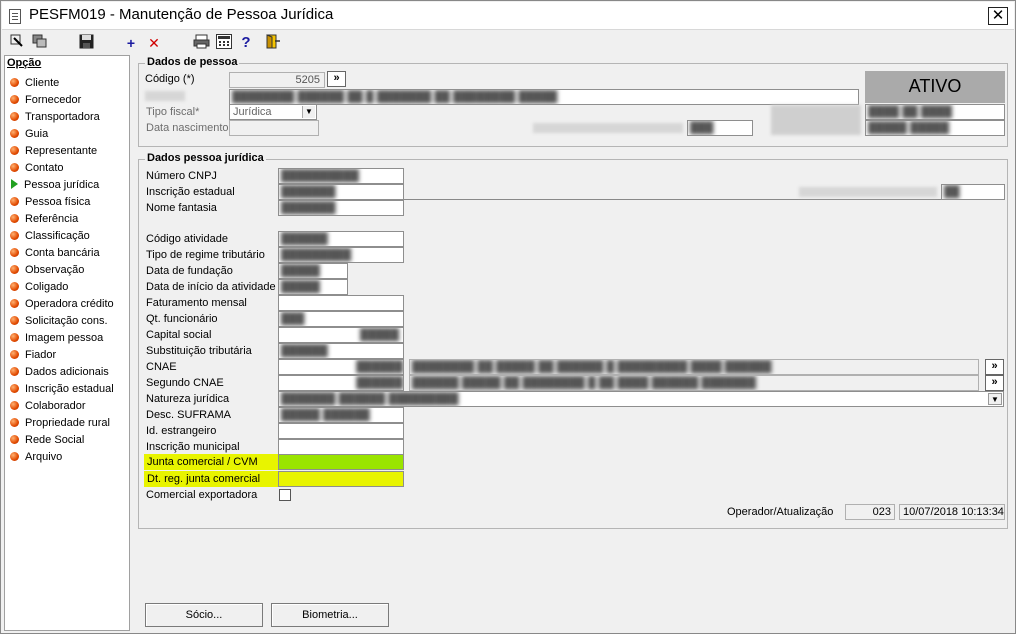 The width and height of the screenshot is (1016, 634). What do you see at coordinates (190, 192) in the screenshot?
I see `ie-label: Inscrição estadual` at bounding box center [190, 192].